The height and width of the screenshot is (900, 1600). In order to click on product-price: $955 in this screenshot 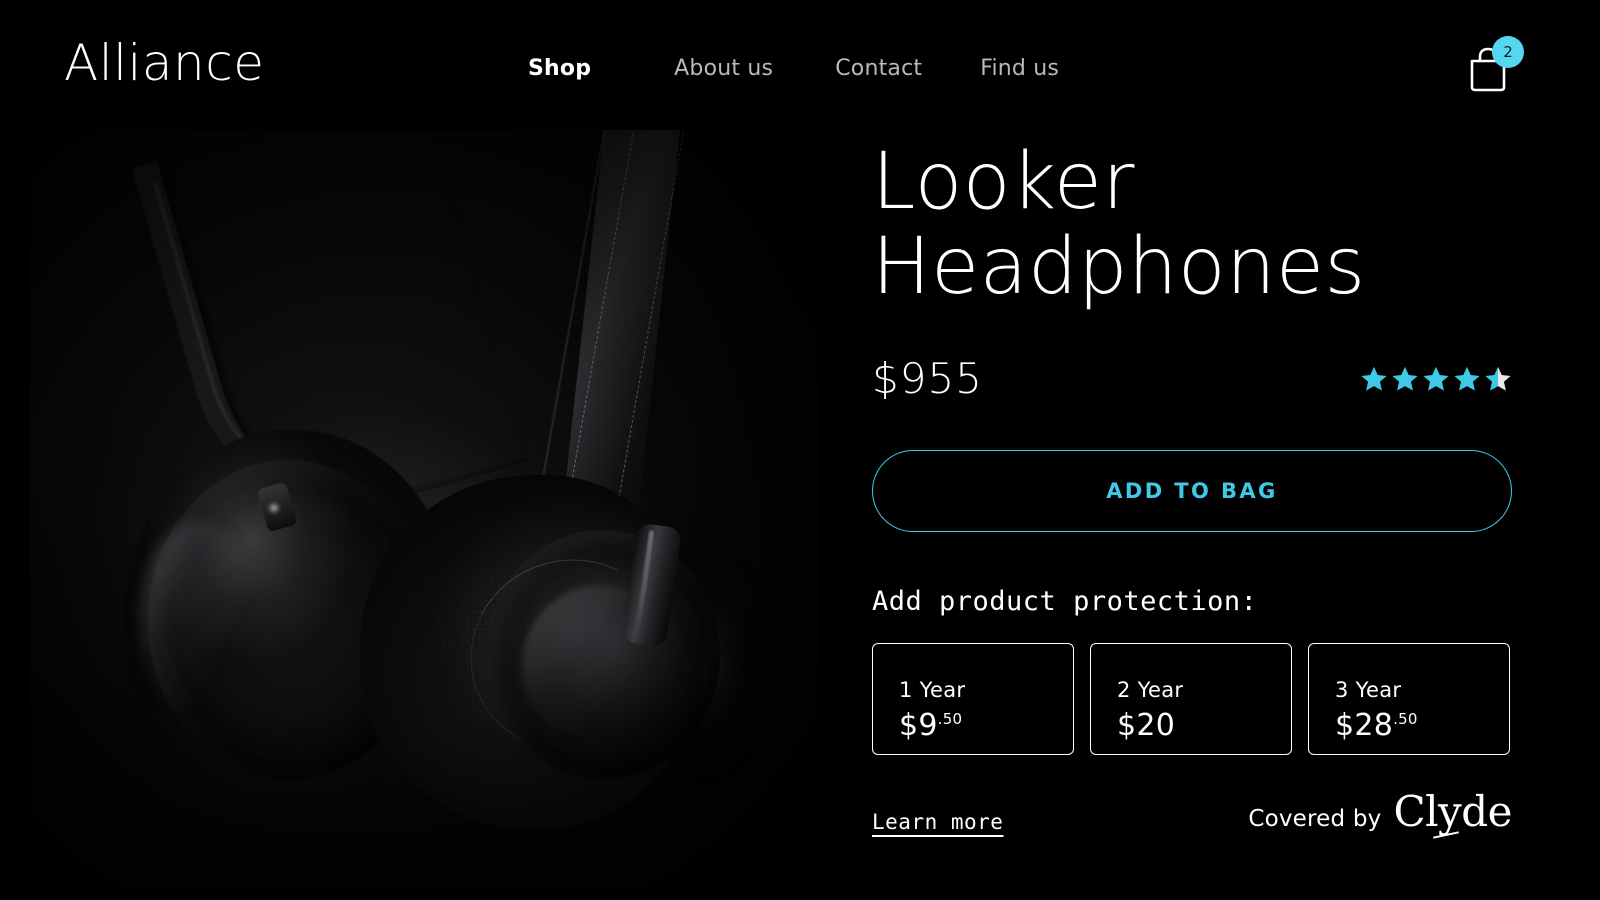, I will do `click(927, 378)`.